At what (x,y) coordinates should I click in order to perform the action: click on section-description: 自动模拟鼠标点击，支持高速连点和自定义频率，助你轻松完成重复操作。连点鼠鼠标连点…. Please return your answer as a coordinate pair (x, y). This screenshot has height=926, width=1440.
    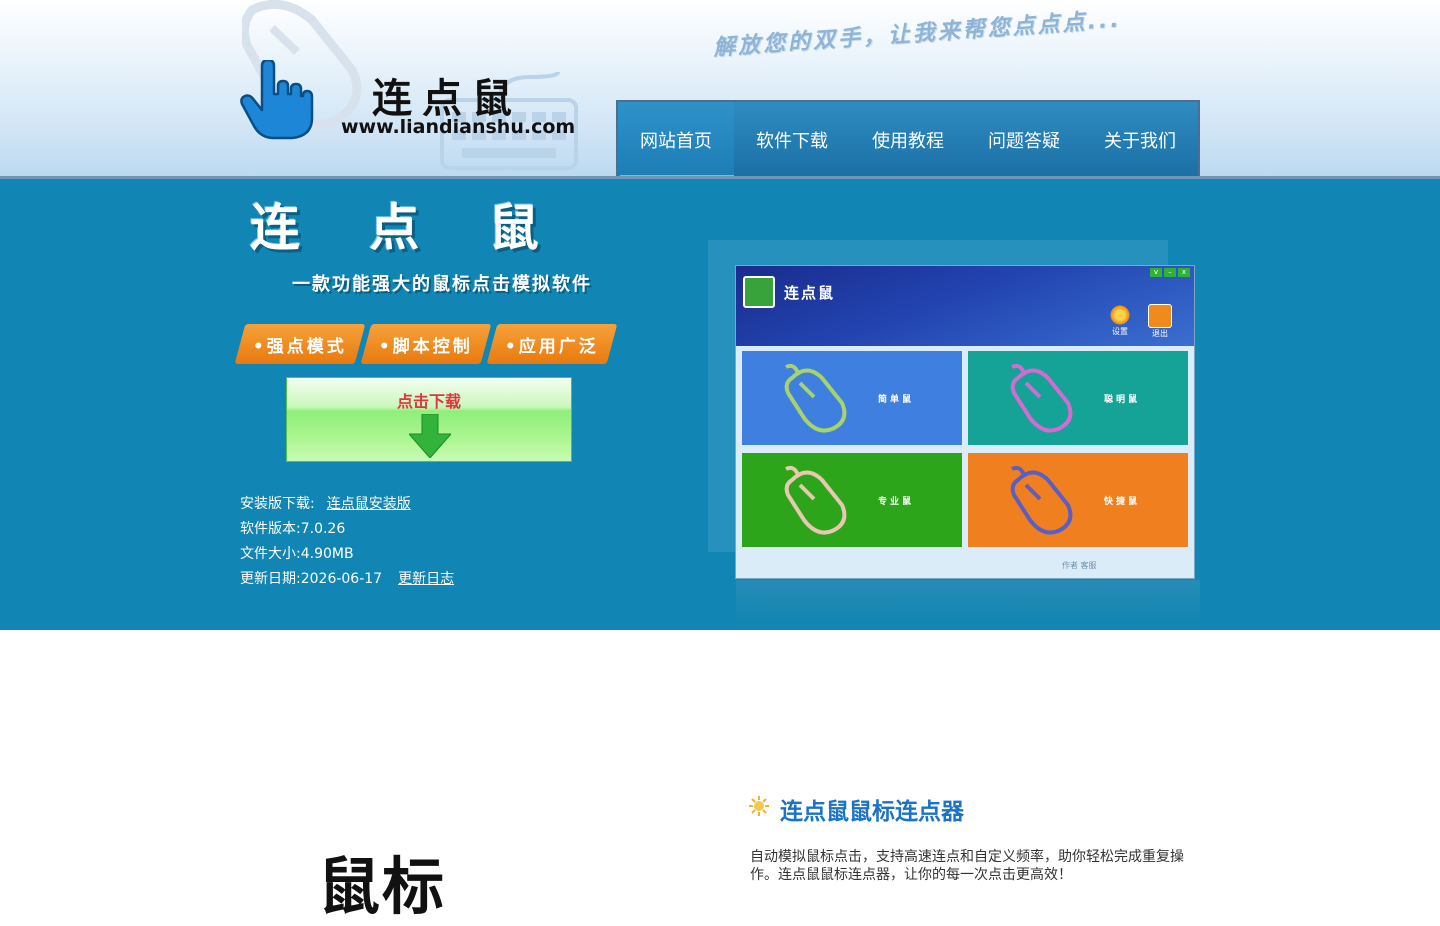
    Looking at the image, I should click on (967, 866).